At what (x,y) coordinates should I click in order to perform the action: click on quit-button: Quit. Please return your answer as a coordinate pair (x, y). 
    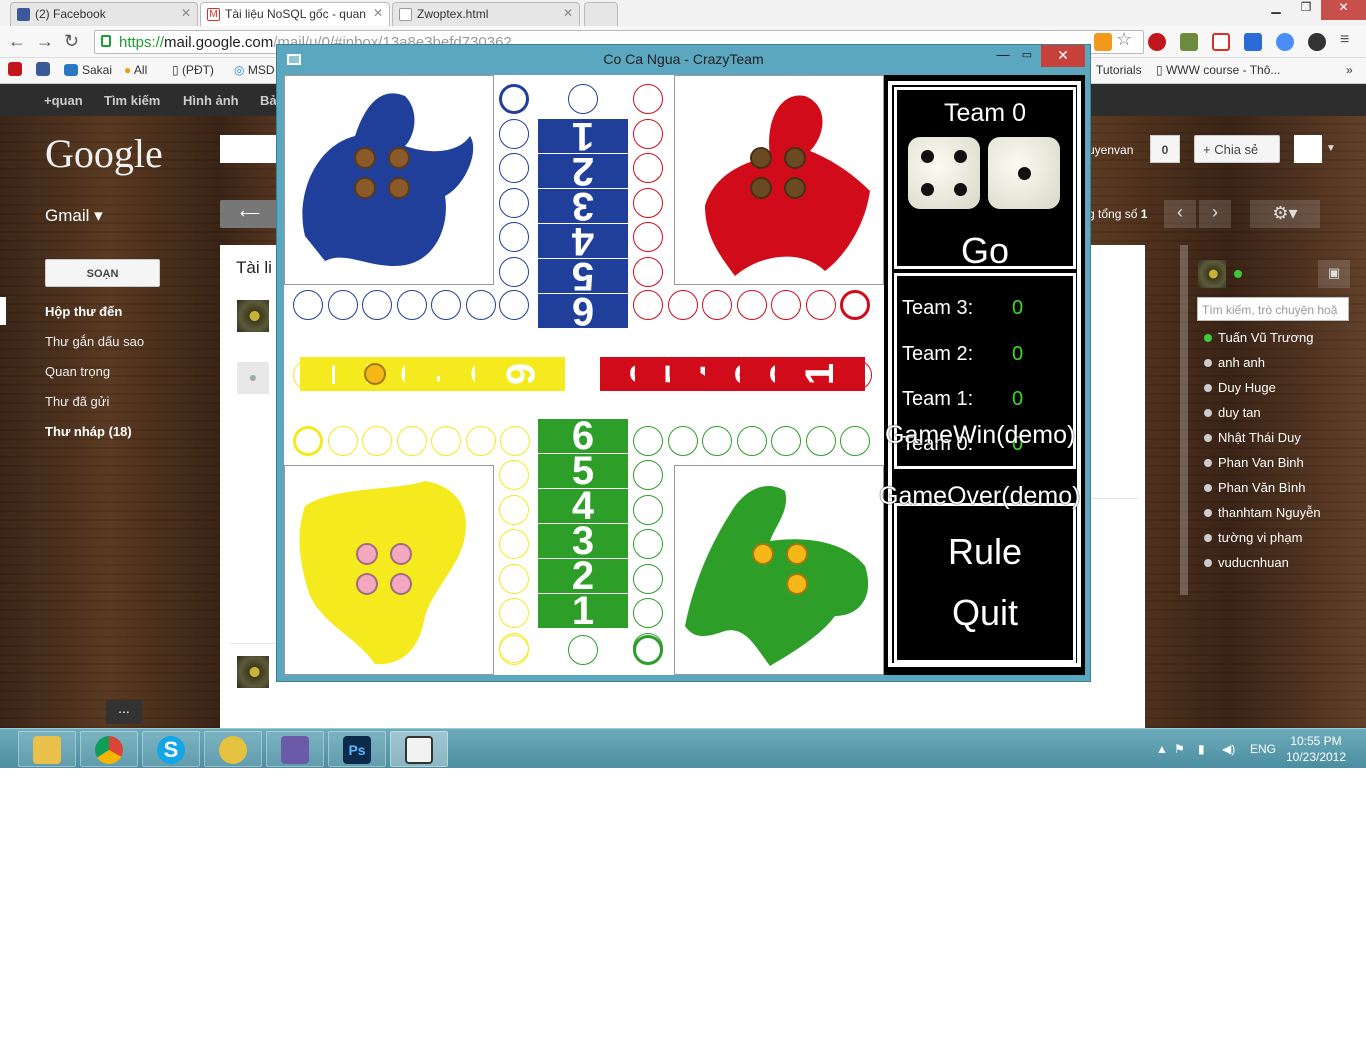
    Looking at the image, I should click on (985, 613).